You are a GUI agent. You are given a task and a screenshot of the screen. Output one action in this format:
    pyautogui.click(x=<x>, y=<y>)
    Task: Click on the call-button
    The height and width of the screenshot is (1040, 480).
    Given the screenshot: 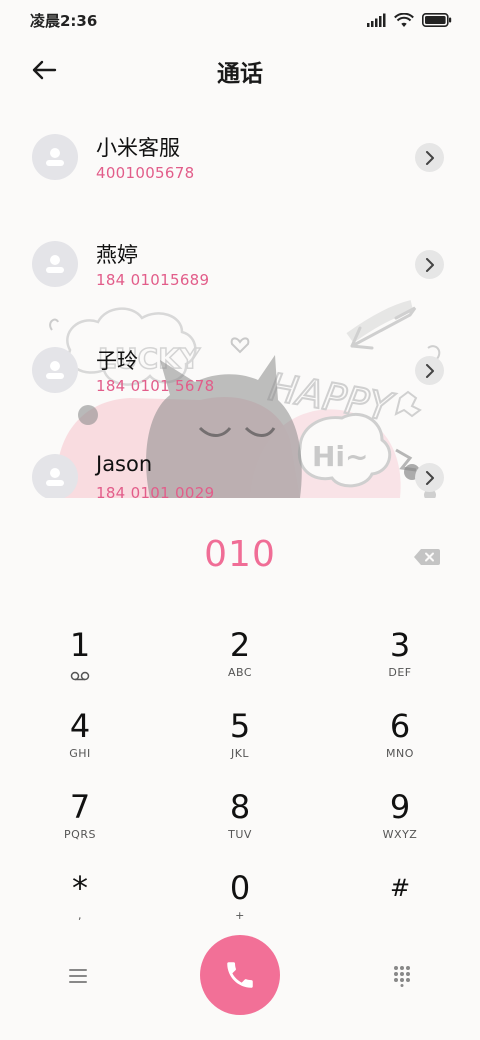 What is the action you would take?
    pyautogui.click(x=240, y=975)
    